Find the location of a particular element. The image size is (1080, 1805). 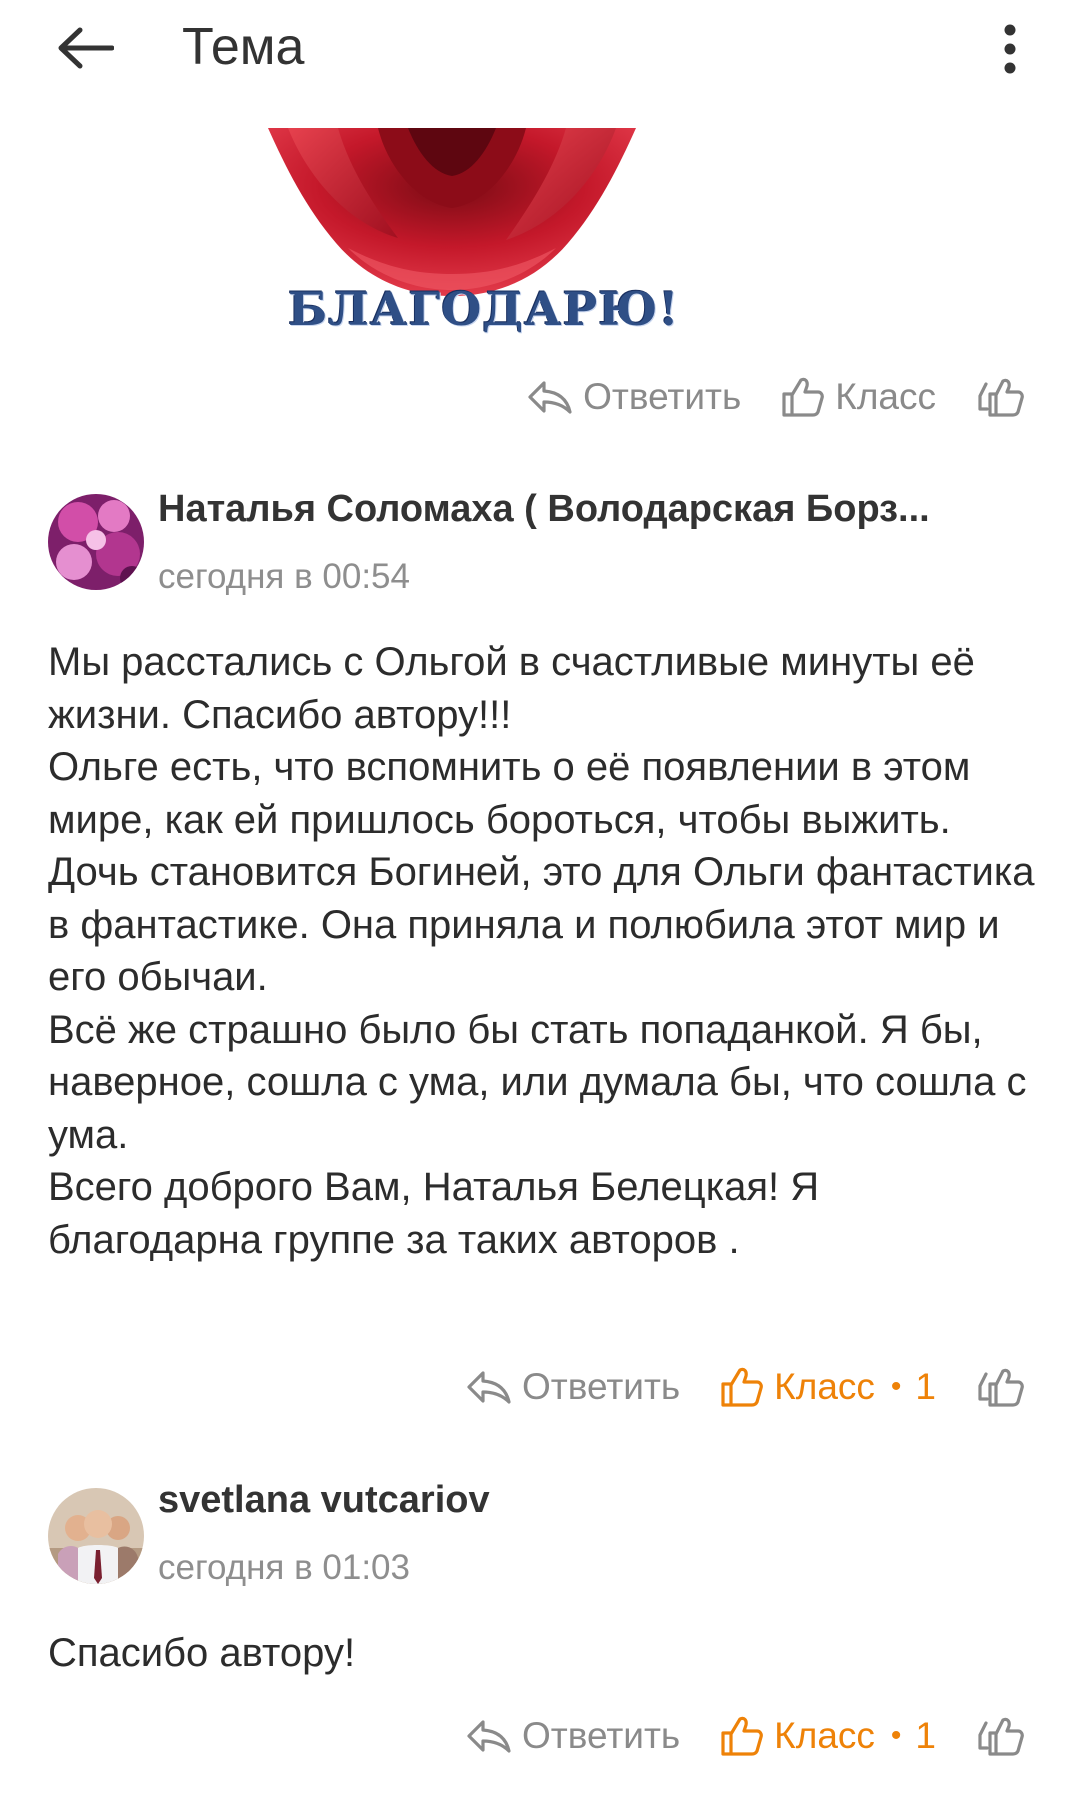

thank-you-rose-image: БЛАГОДАРЮ! is located at coordinates (474, 233).